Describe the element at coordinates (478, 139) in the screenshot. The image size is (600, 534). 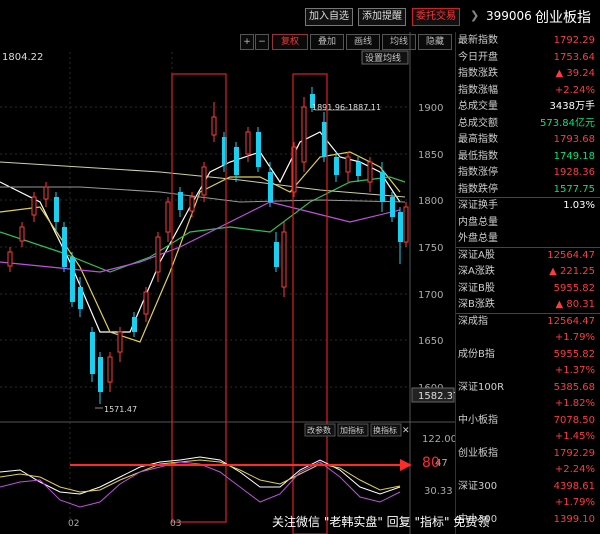
I see `quote-label: 最高指数` at that location.